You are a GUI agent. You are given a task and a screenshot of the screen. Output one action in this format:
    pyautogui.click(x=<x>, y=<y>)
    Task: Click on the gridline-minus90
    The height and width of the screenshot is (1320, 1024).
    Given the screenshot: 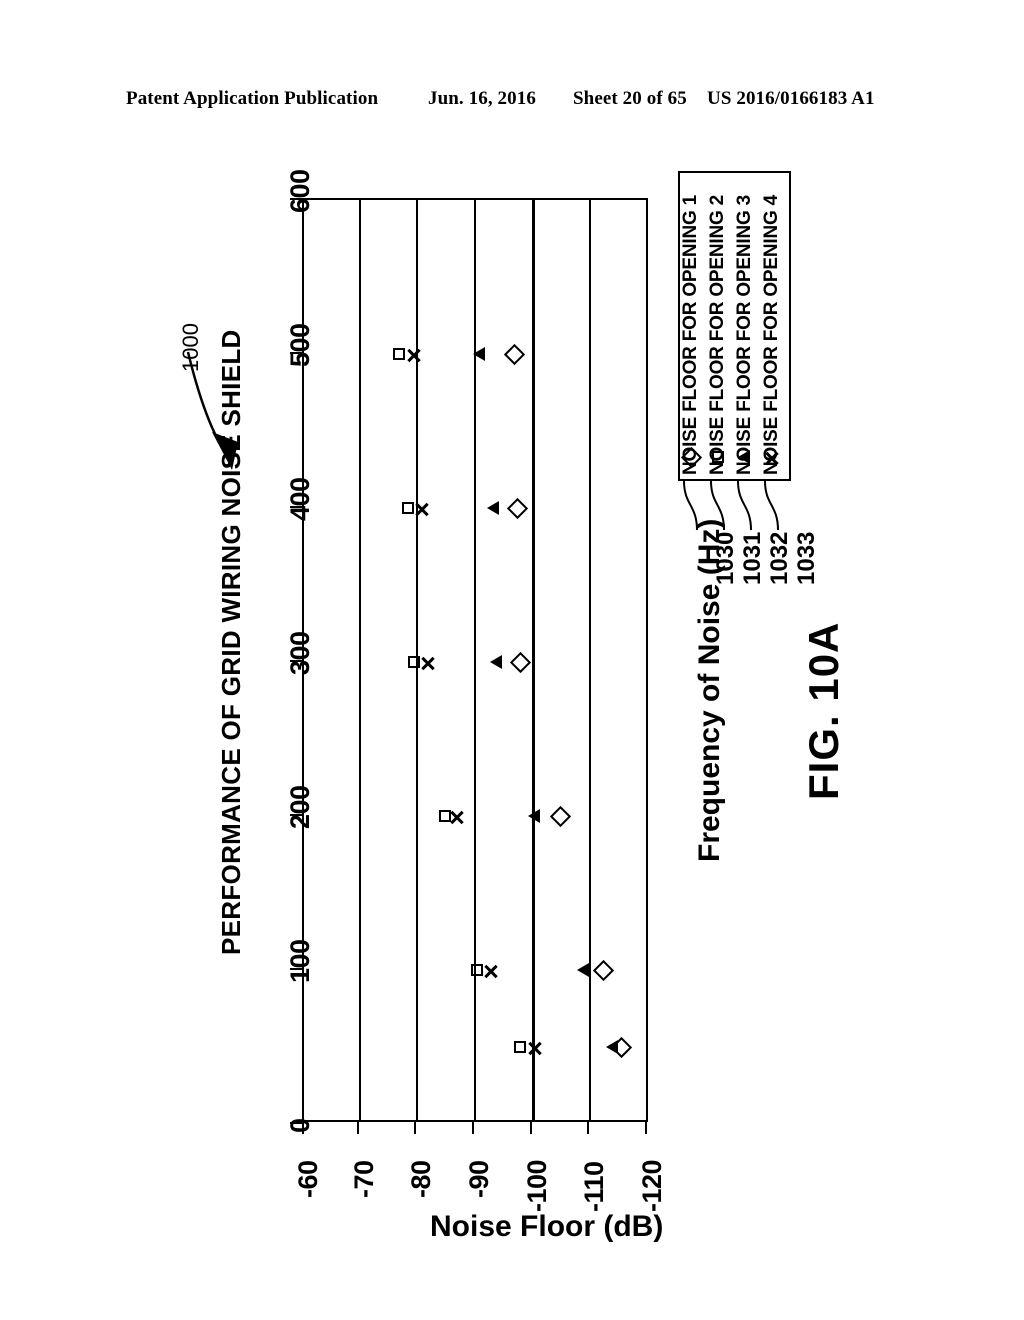 What is the action you would take?
    pyautogui.click(x=475, y=660)
    